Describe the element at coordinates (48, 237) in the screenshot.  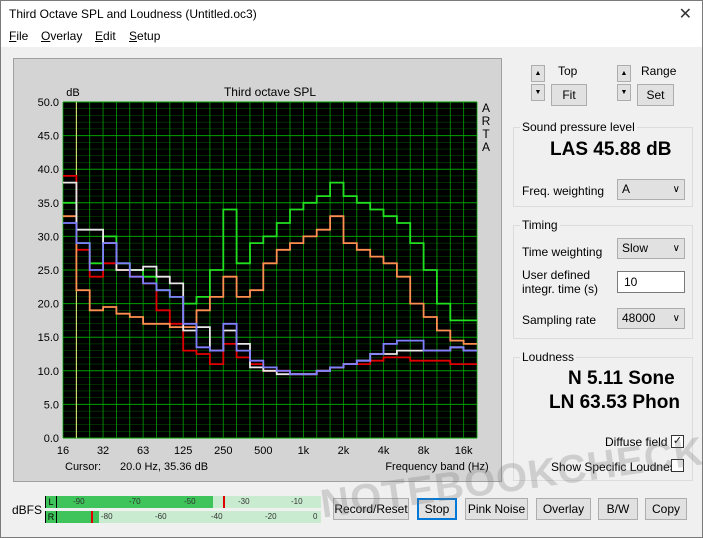
I see `y-tick-label: 30.0` at that location.